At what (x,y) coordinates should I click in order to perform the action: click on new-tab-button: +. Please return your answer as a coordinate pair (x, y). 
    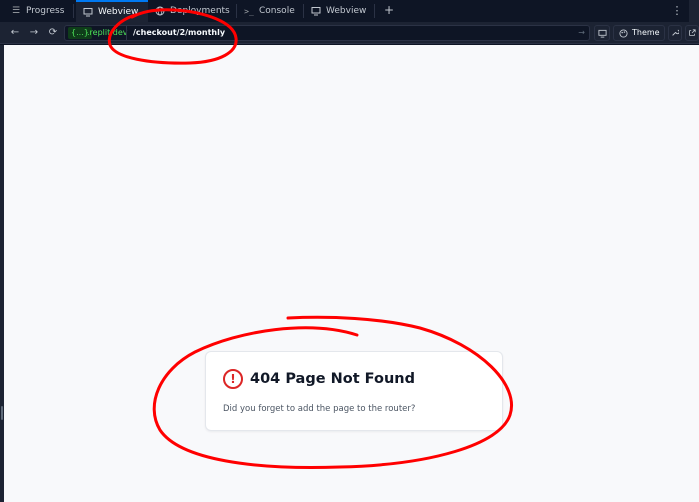
    Looking at the image, I should click on (389, 10).